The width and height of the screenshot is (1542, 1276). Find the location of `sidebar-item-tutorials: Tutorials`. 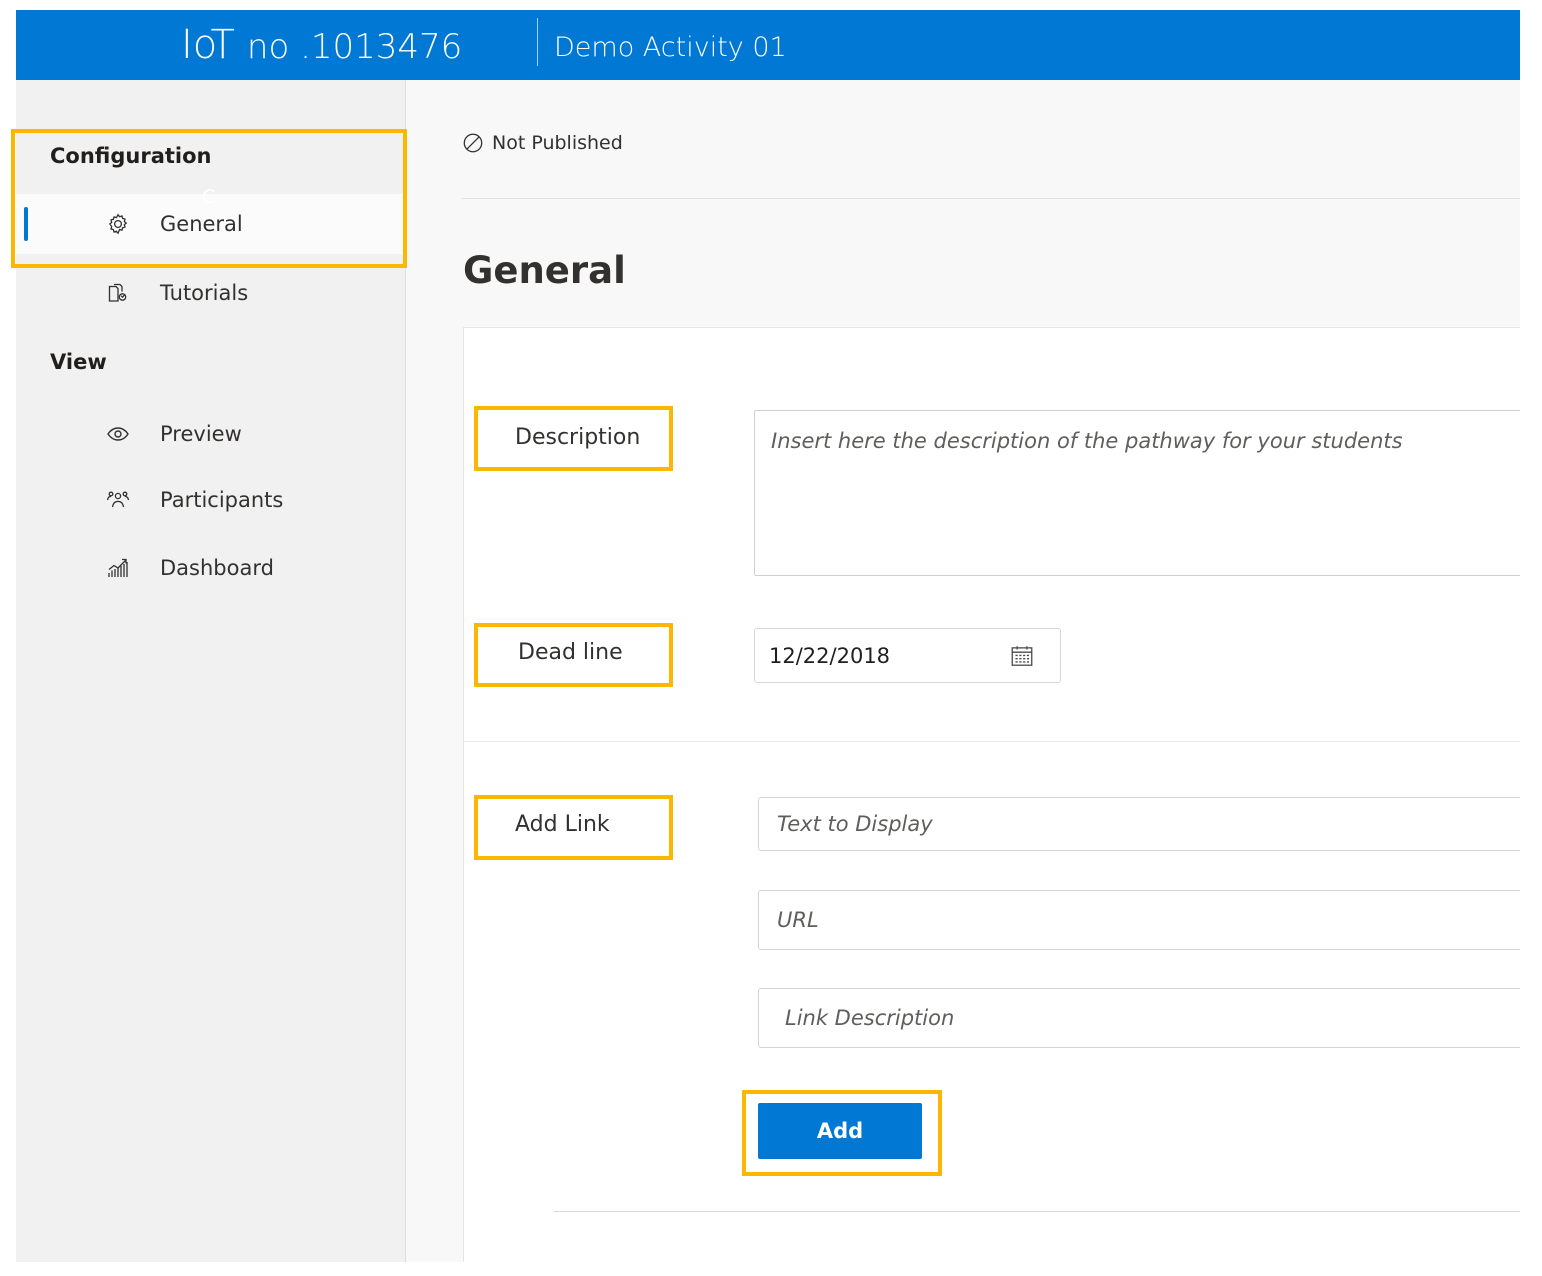

sidebar-item-tutorials: Tutorials is located at coordinates (211, 293).